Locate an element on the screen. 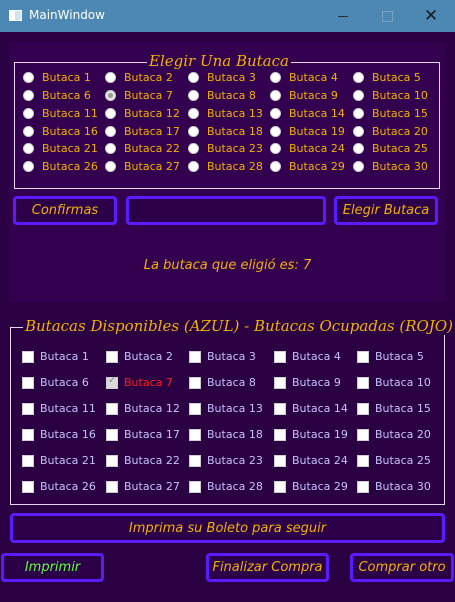  seat-radio: Butaca 9 is located at coordinates (304, 95).